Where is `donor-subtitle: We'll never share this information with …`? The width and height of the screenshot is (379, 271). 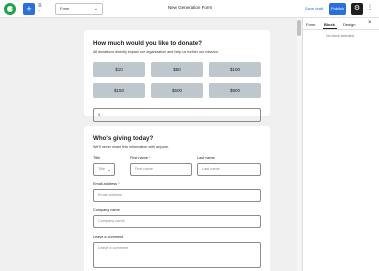 donor-subtitle: We'll never share this information with … is located at coordinates (131, 147).